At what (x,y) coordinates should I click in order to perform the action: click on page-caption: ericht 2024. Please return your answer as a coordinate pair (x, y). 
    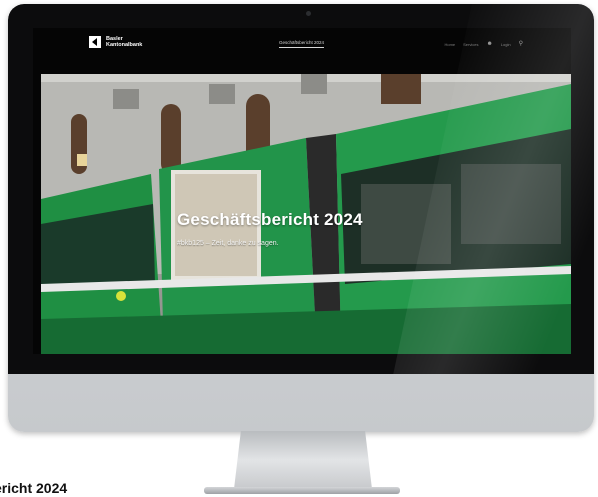
    Looking at the image, I should click on (34, 488).